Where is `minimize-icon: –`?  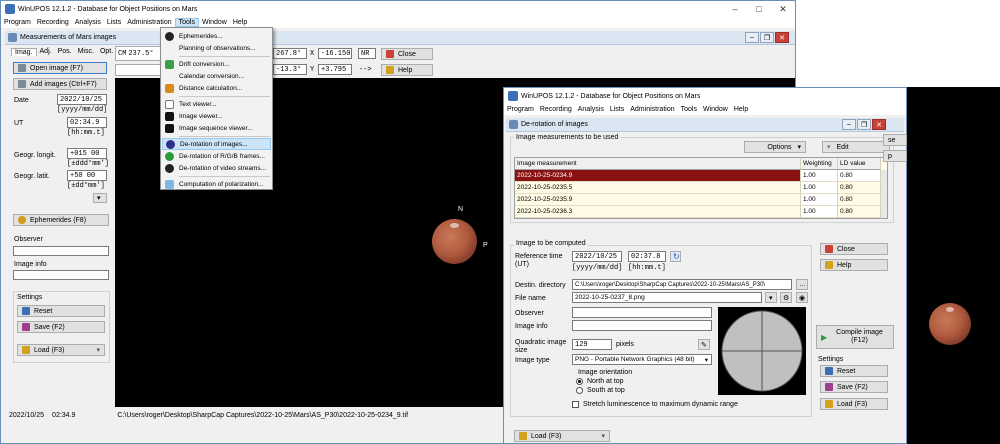 minimize-icon: – is located at coordinates (735, 9).